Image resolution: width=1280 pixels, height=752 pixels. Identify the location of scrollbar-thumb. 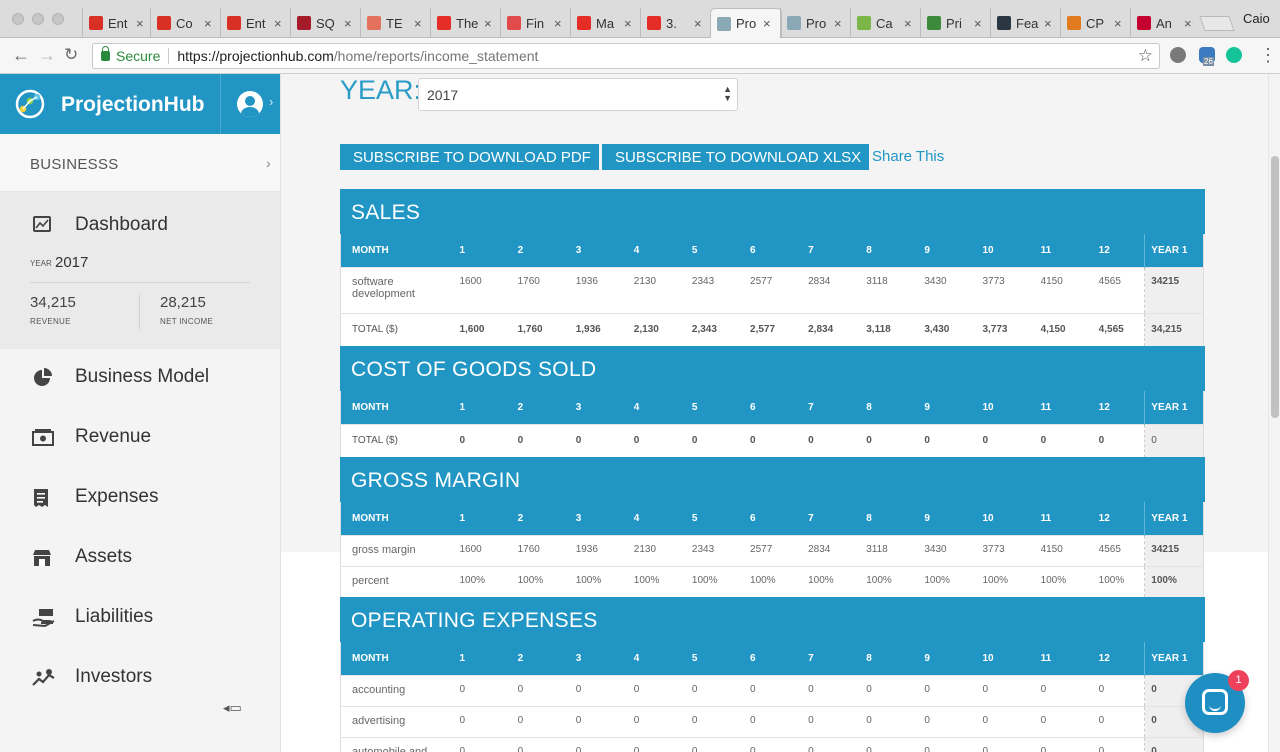
(1275, 287).